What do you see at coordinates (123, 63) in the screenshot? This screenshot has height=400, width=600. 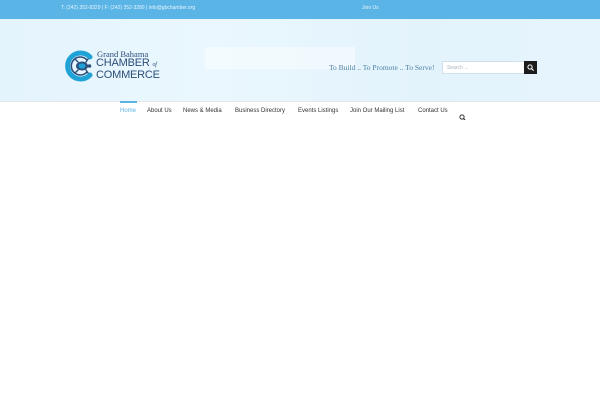 I see `logo-word-chamber: CHAMBER` at bounding box center [123, 63].